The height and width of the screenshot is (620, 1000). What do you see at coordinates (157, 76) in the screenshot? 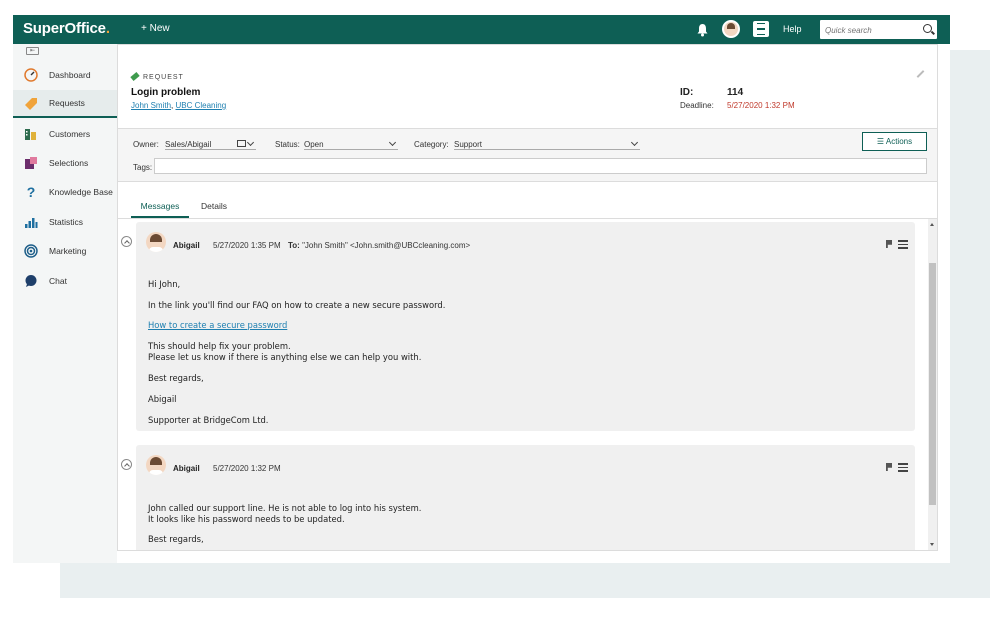
I see `request-type-label: REQUEST` at bounding box center [157, 76].